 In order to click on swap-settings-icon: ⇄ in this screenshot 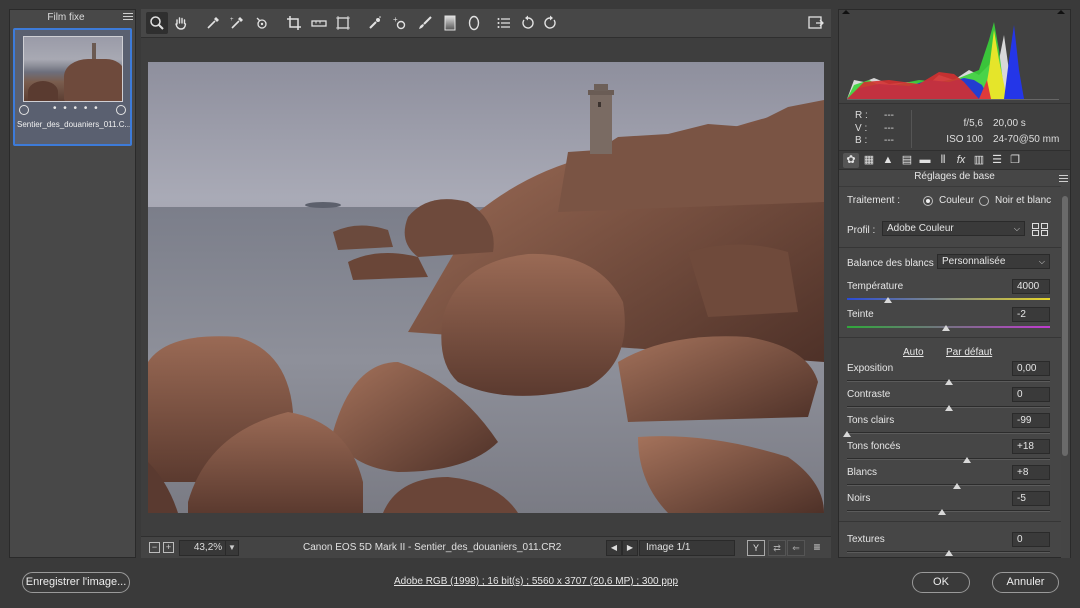, I will do `click(777, 548)`.